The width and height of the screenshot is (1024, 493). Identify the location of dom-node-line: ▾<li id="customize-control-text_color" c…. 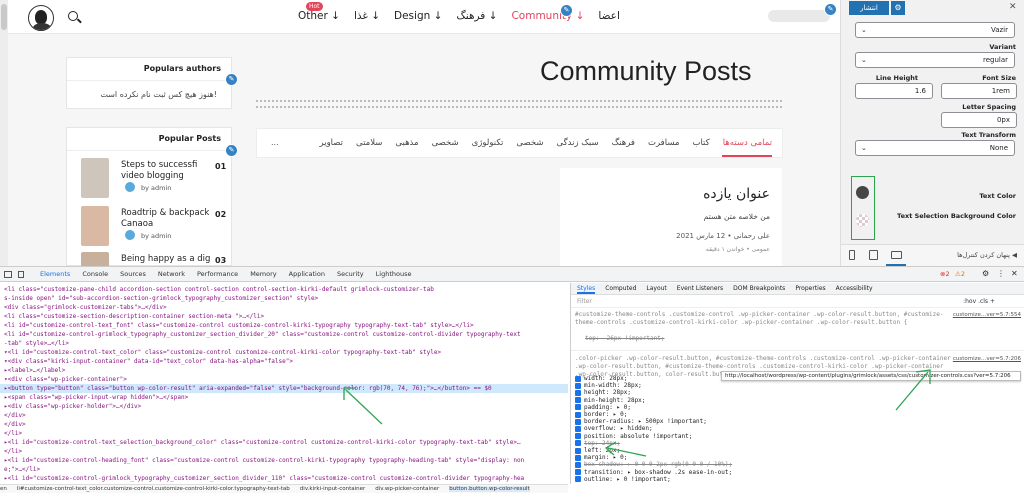
(284, 352).